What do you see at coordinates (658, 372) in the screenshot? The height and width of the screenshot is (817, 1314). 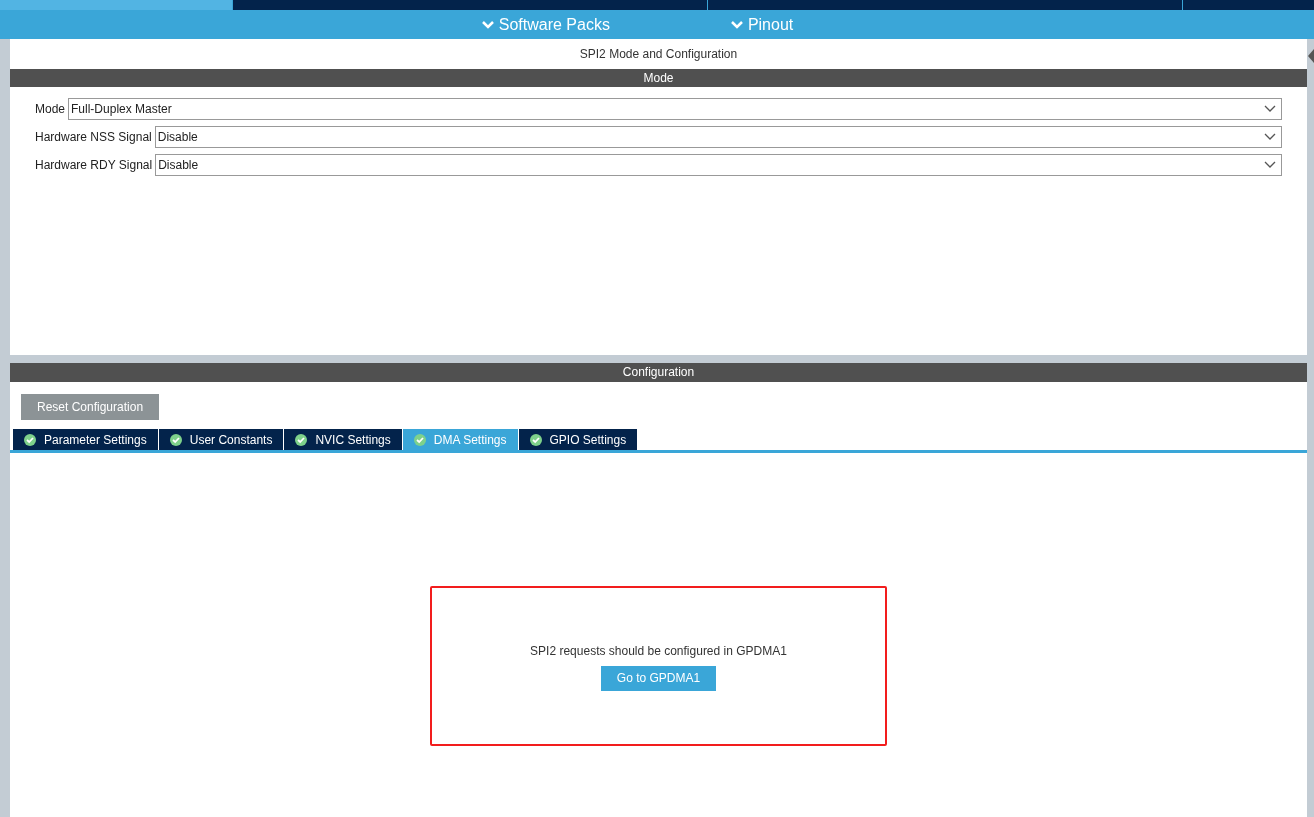 I see `section-header: Configuration` at bounding box center [658, 372].